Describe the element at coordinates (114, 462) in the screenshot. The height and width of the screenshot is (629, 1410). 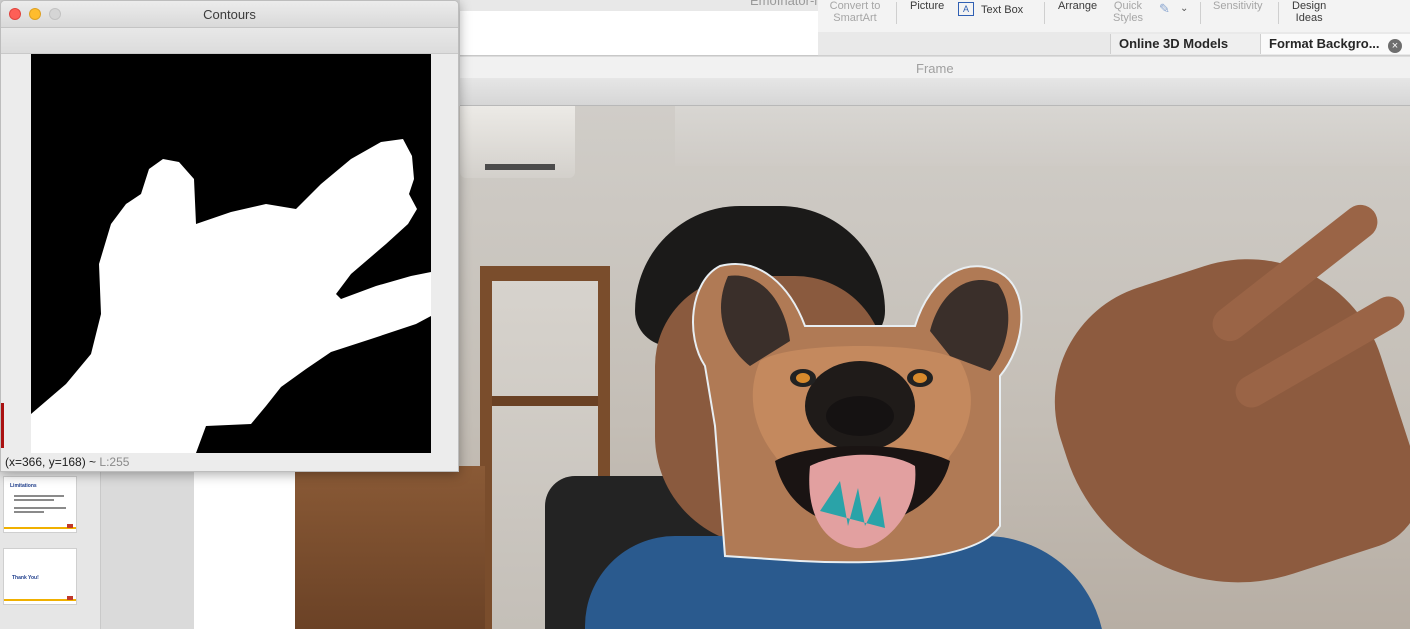
I see `pixel-value: L:255` at that location.